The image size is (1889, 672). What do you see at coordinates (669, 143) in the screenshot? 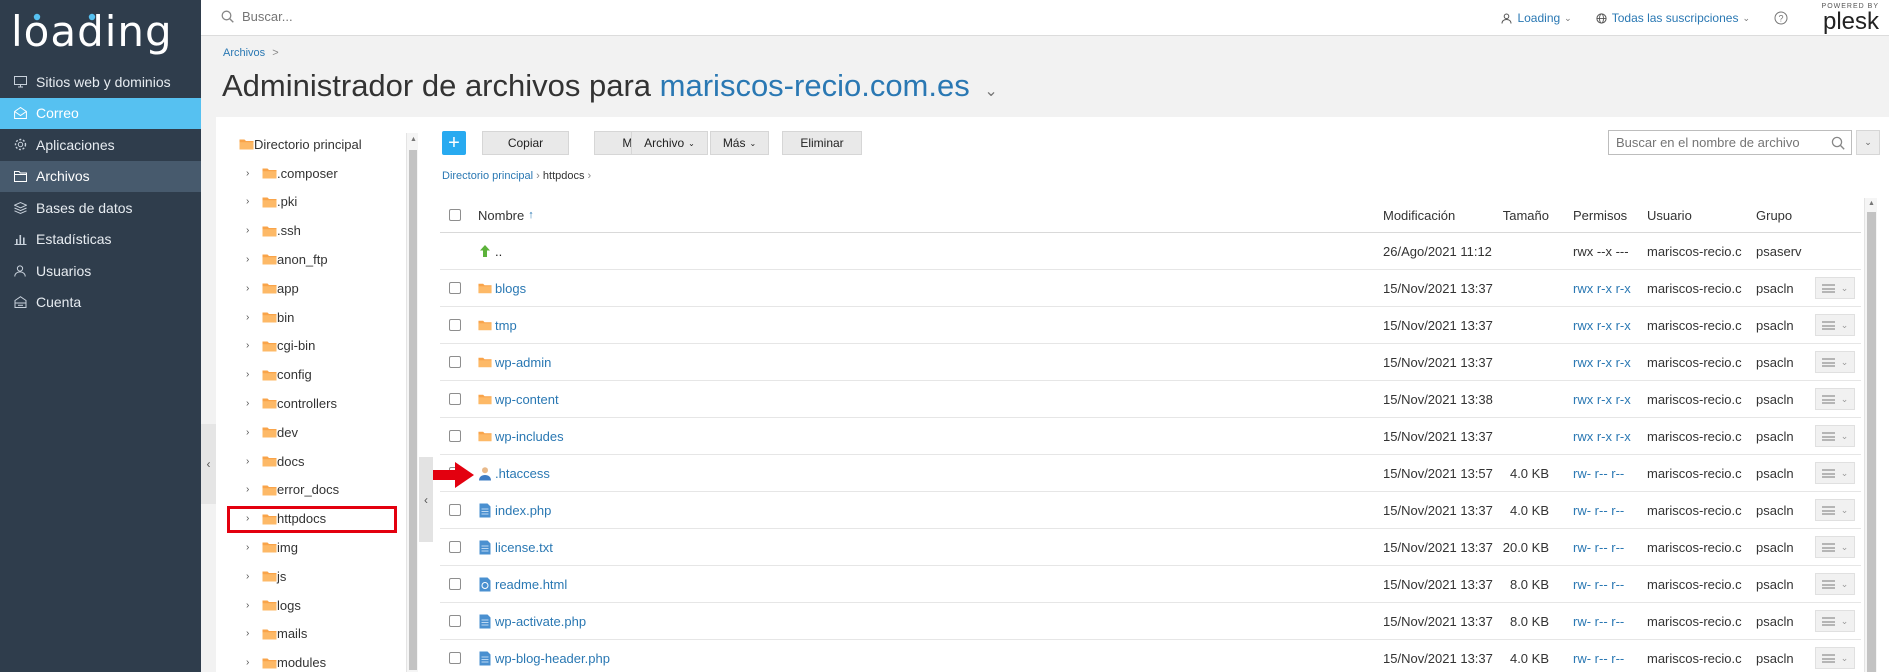
I see `file-menu-button: Archivo ⌄` at bounding box center [669, 143].